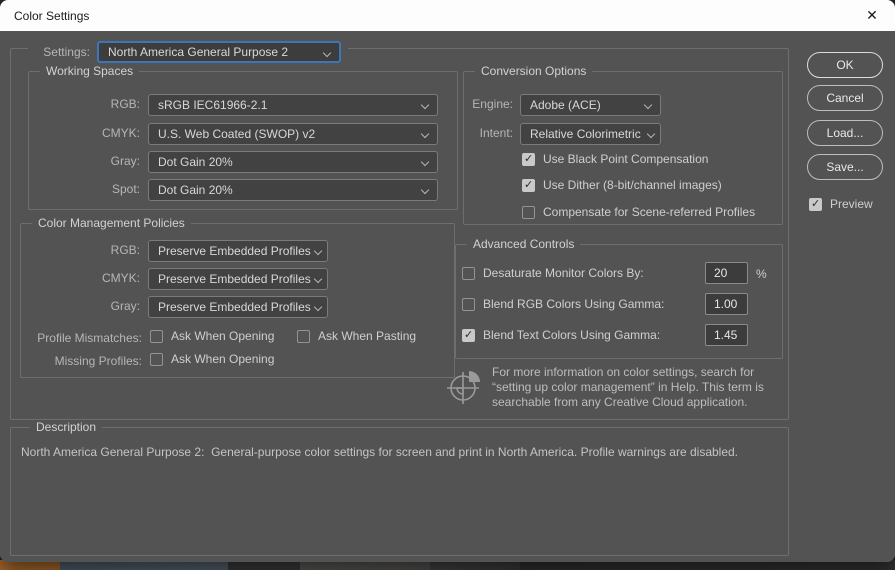 The width and height of the screenshot is (895, 570). I want to click on color-management-registration-icon, so click(463, 387).